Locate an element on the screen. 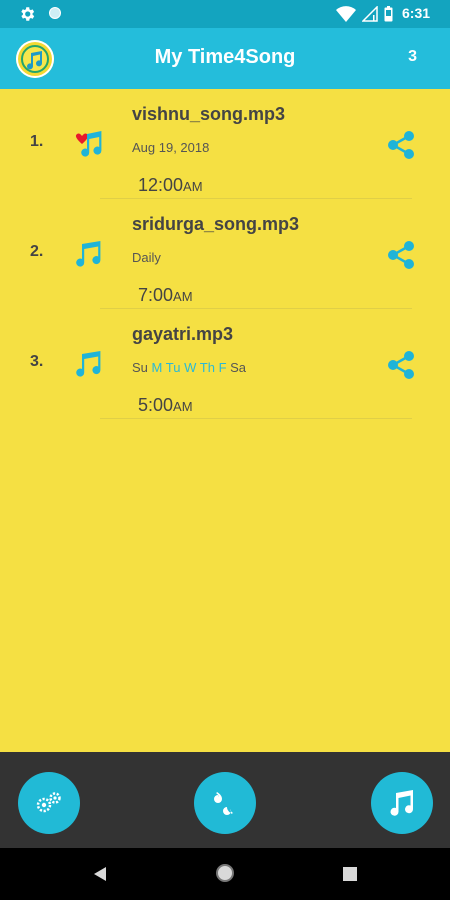 The height and width of the screenshot is (900, 450). home-icon is located at coordinates (225, 873).